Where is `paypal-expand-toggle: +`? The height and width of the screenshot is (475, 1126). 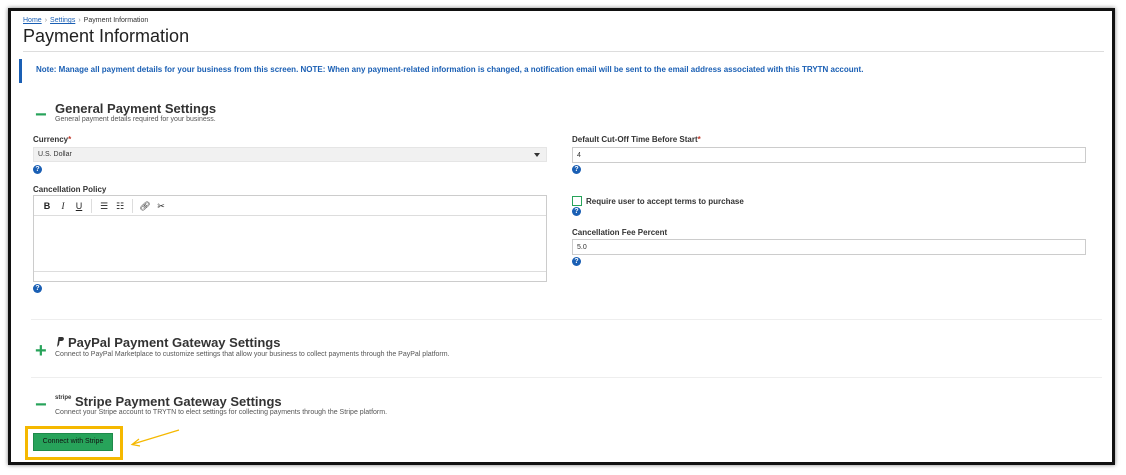
paypal-expand-toggle: + is located at coordinates (41, 351).